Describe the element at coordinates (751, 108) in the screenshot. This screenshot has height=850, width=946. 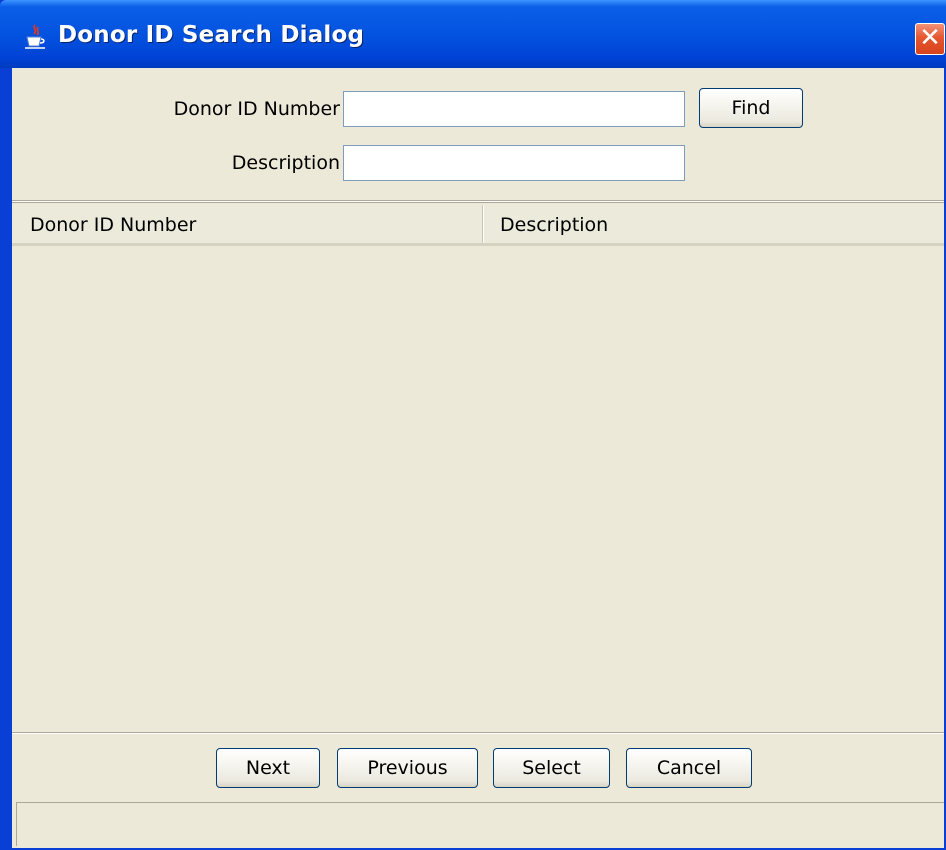
I see `find-button: Find` at that location.